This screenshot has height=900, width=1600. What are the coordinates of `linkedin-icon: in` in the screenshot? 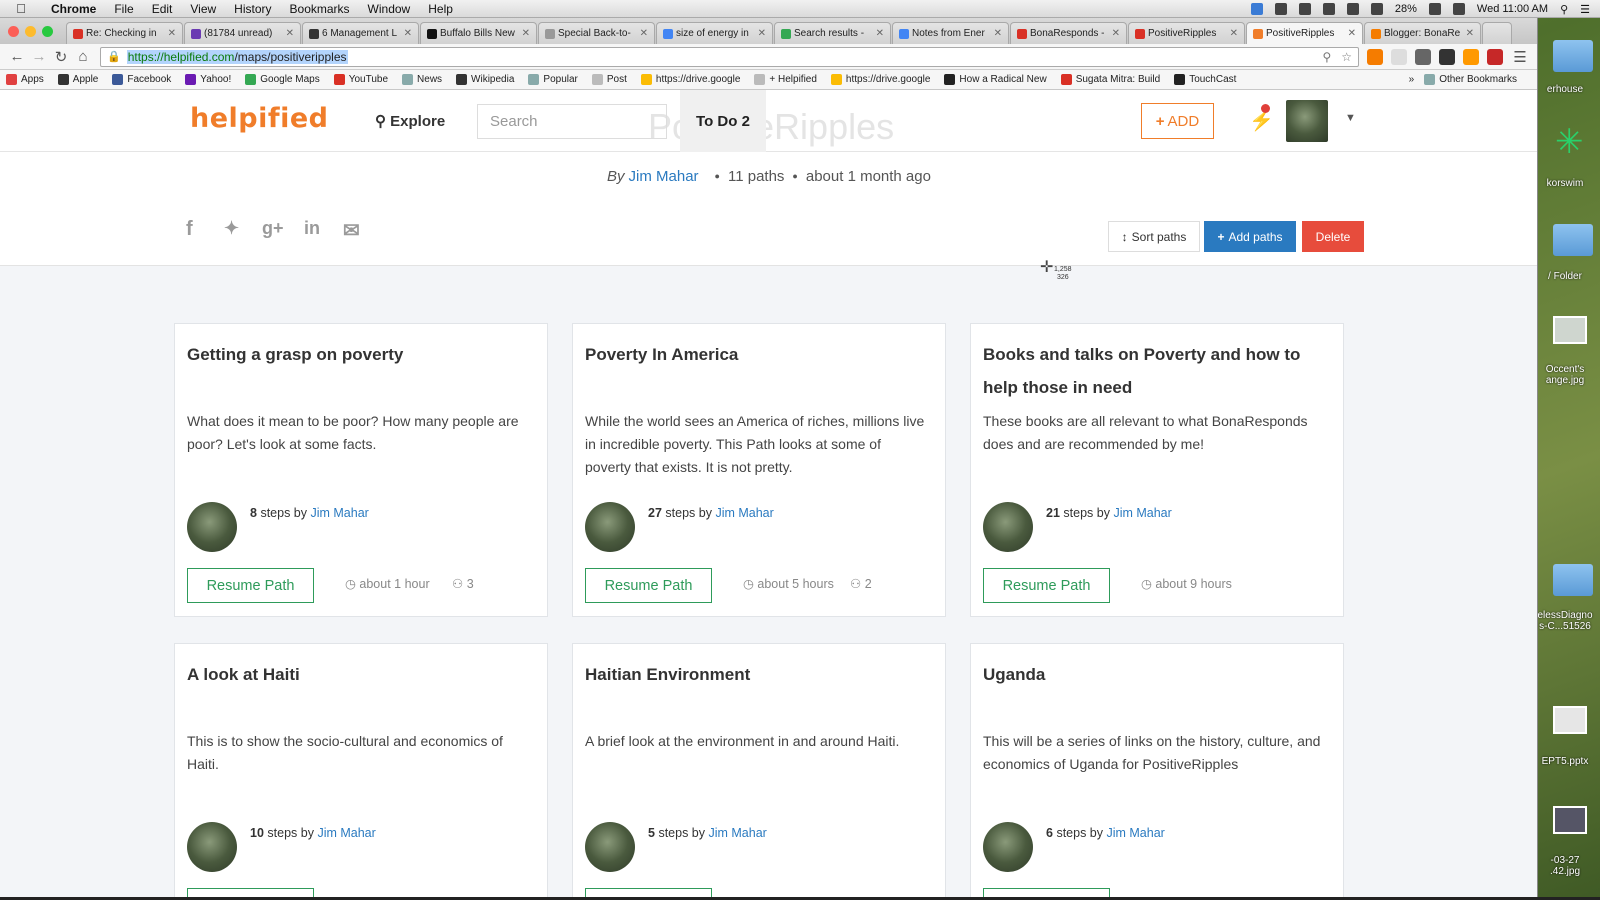 It's located at (312, 228).